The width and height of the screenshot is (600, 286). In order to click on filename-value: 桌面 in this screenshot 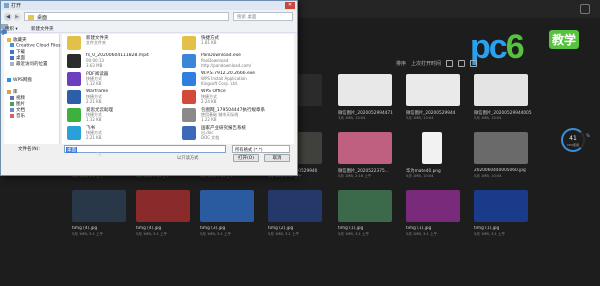, I will do `click(71, 150)`.